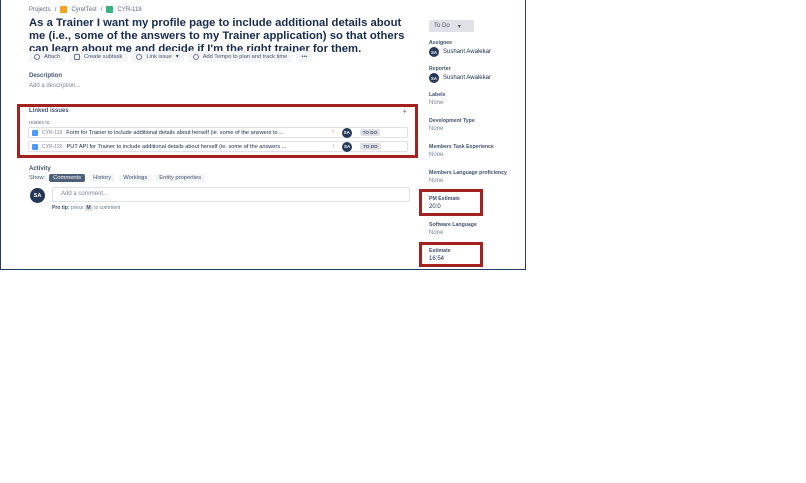  I want to click on development-type-value: None, so click(436, 129).